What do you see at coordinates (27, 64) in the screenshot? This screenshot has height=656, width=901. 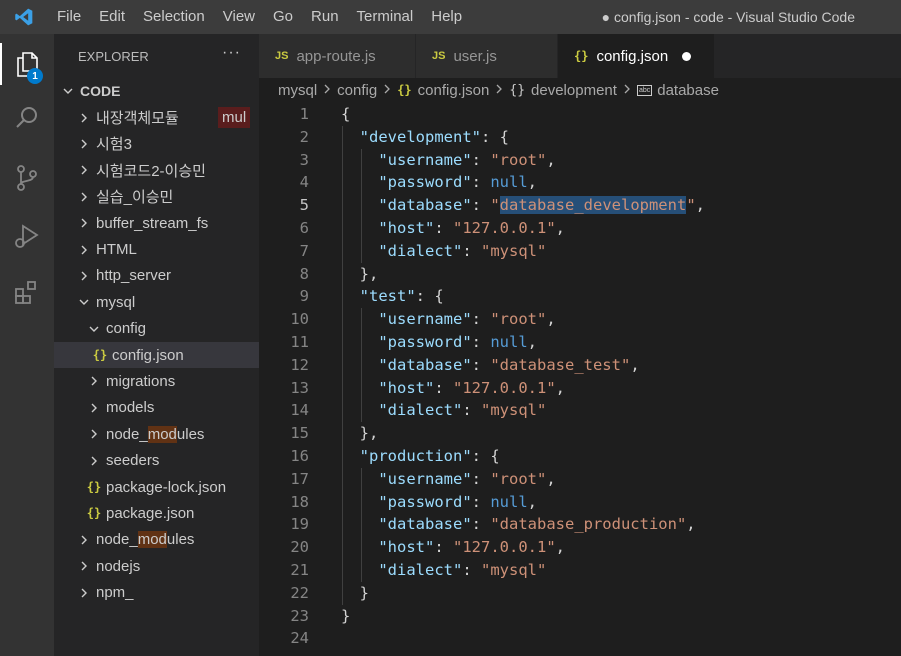 I see `explorer-icon: 1` at bounding box center [27, 64].